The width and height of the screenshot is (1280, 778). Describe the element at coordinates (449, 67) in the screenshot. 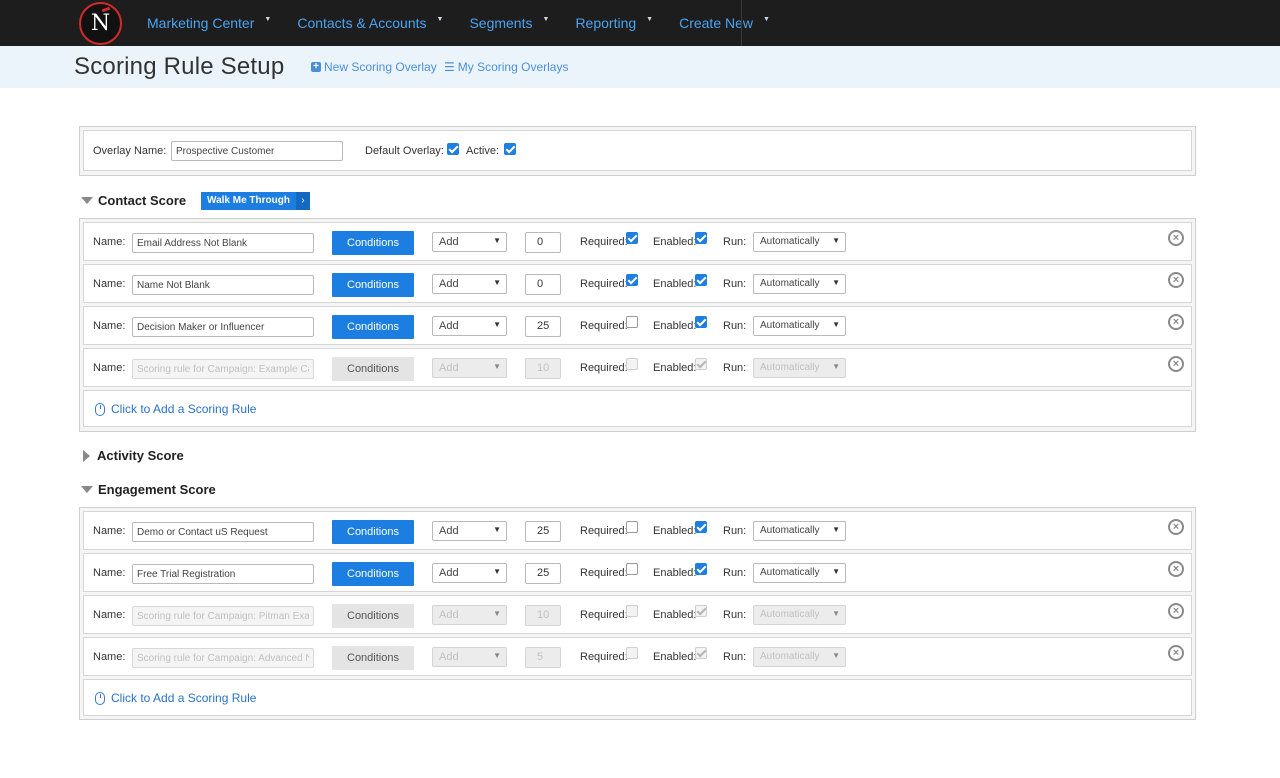

I see `list-icon: ☰` at that location.